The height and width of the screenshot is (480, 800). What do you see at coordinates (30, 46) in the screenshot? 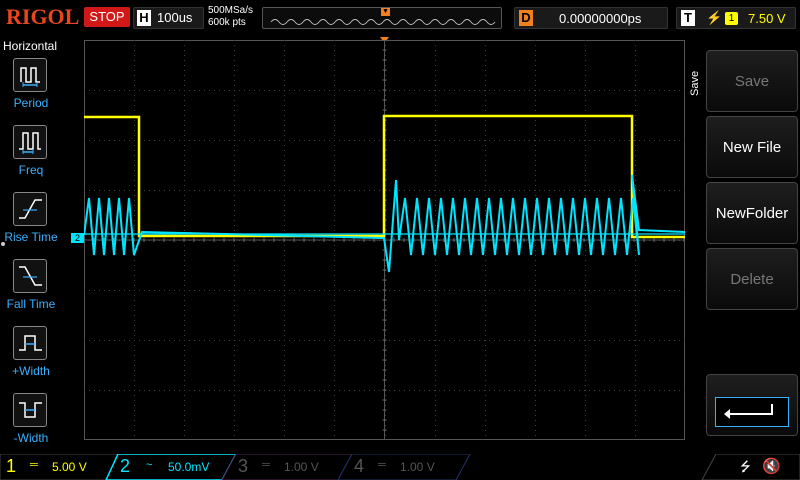
I see `menu-title: Horizontal` at bounding box center [30, 46].